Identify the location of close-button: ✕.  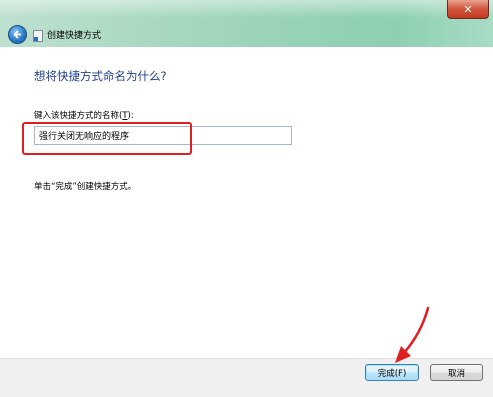
(468, 9).